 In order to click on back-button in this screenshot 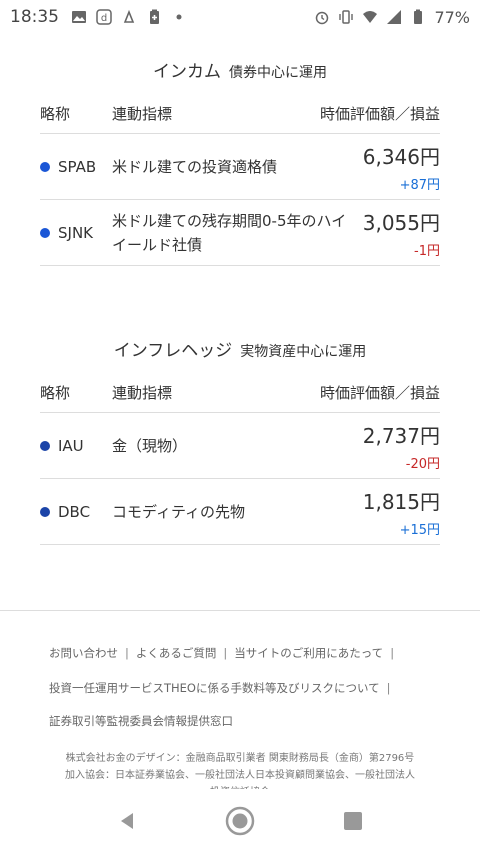, I will do `click(127, 821)`.